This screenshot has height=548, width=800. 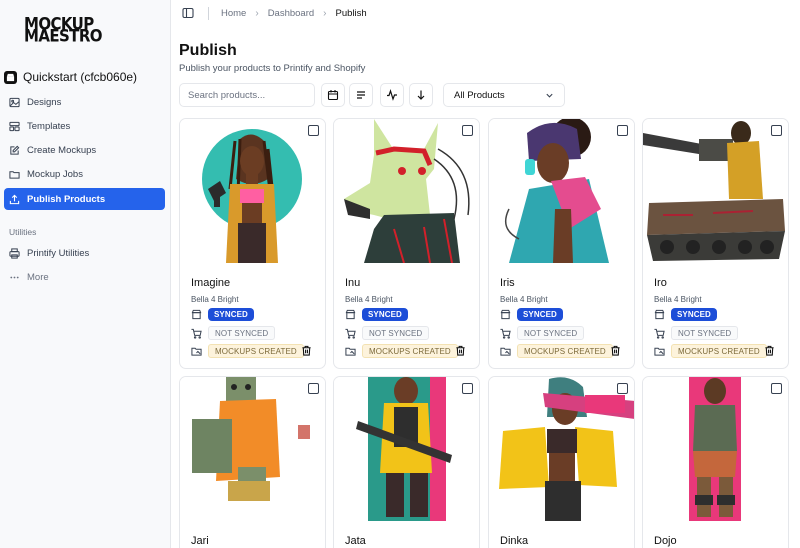 I want to click on sidebar-item-printify-utilities: Printify Utilities, so click(x=84, y=253).